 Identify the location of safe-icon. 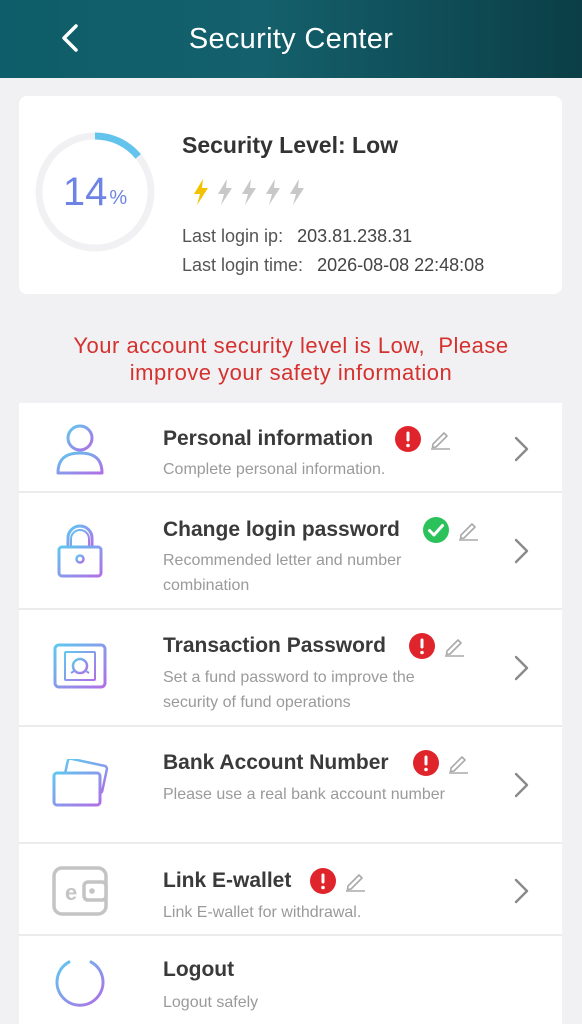
(80, 668).